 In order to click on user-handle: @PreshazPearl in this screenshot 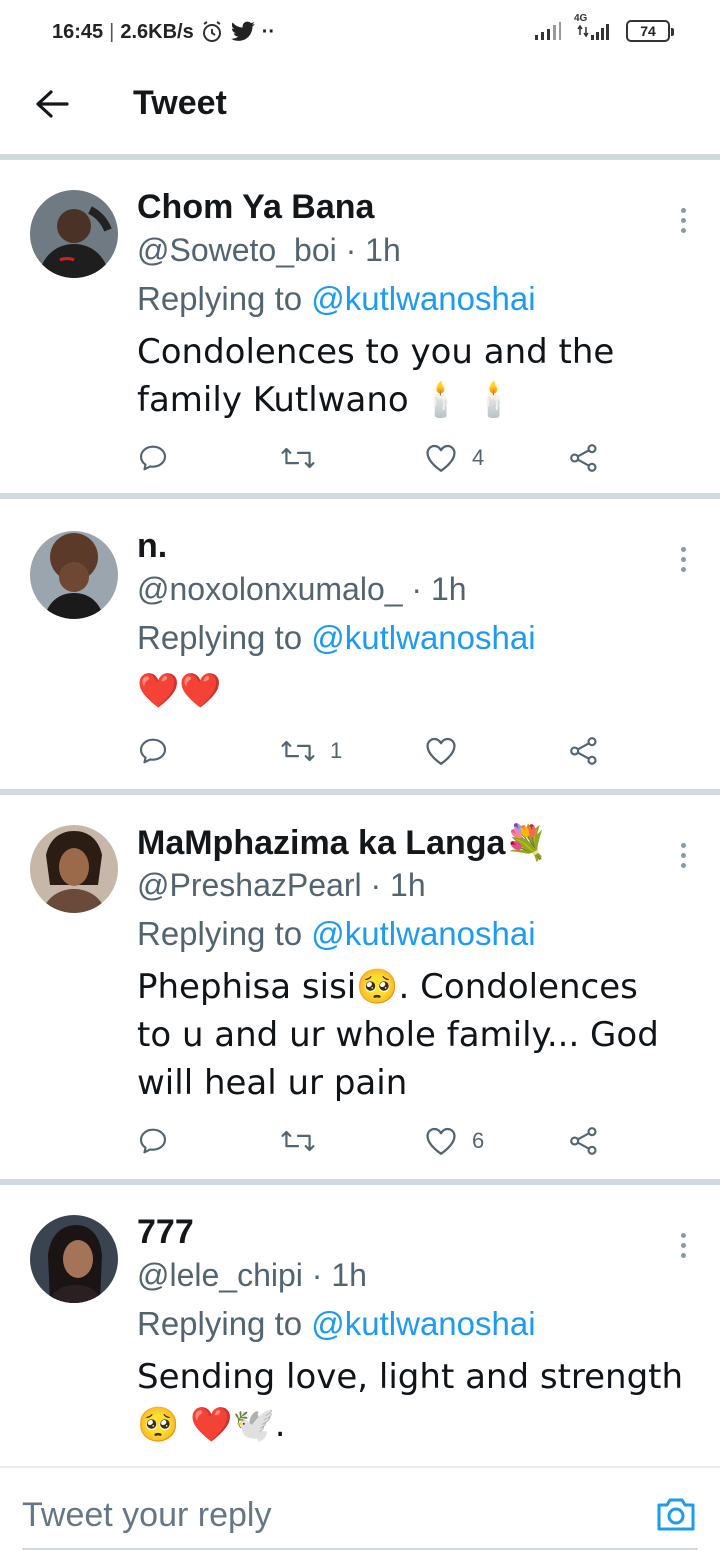, I will do `click(249, 885)`.